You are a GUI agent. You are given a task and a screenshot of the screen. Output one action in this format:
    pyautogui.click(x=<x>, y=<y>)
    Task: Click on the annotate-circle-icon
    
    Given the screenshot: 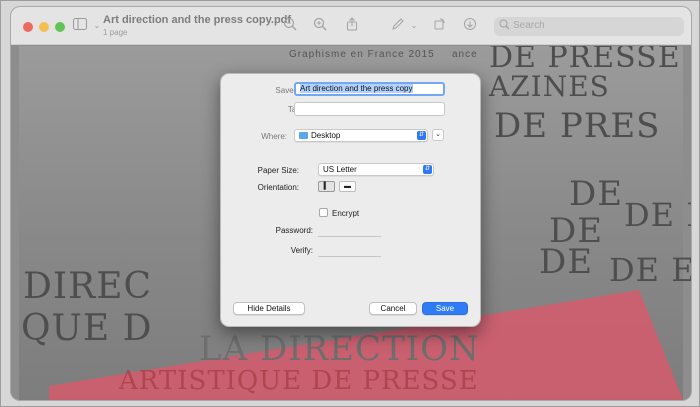 What is the action you would take?
    pyautogui.click(x=470, y=26)
    